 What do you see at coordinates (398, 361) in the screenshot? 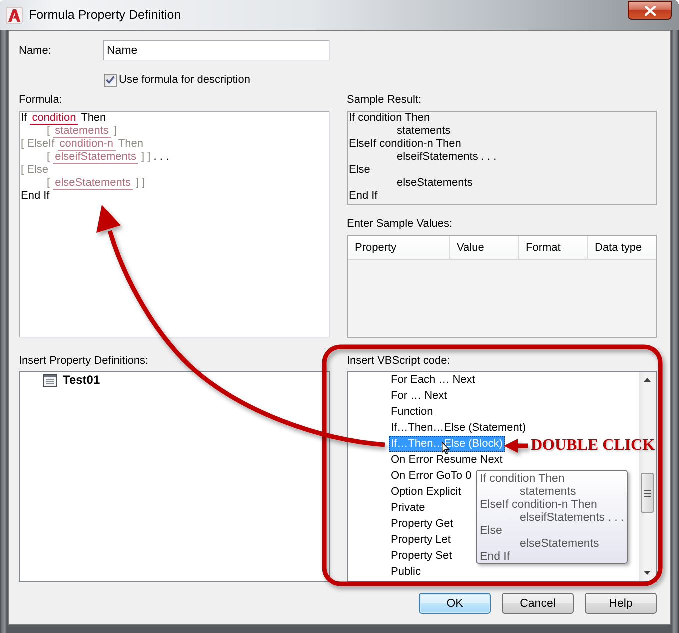
I see `field-label: Insert VBScript code:` at bounding box center [398, 361].